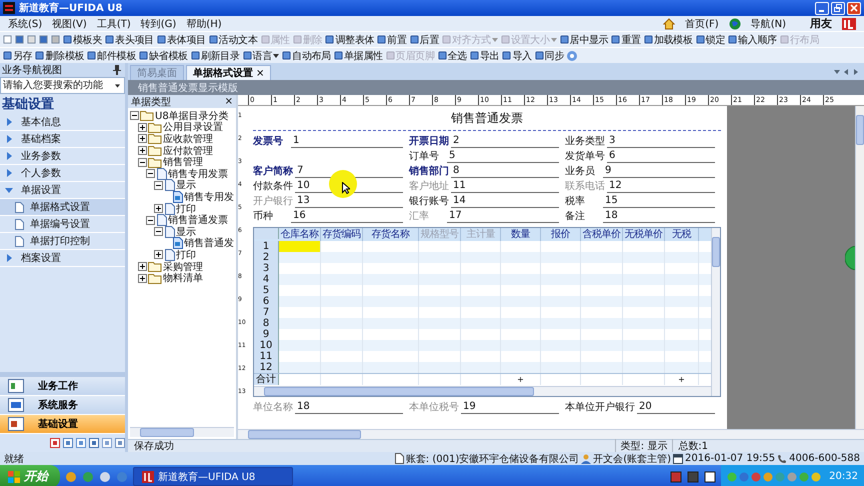 This screenshot has height=486, width=864. Describe the element at coordinates (550, 55) in the screenshot. I see `toolbar-button: 同步` at that location.